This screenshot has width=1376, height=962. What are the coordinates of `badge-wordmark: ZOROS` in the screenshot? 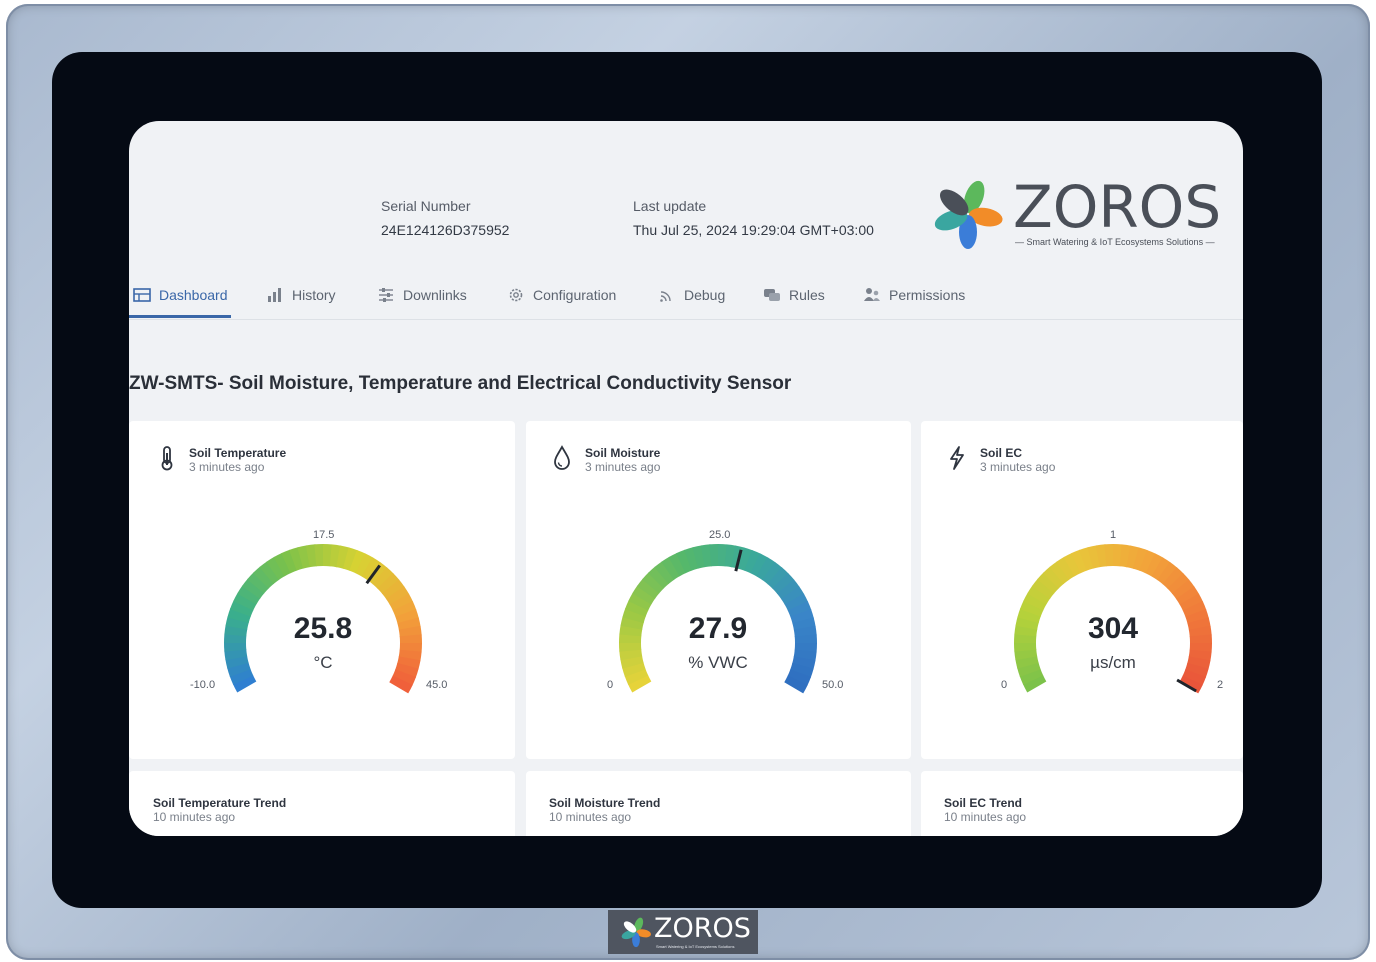 It's located at (702, 928).